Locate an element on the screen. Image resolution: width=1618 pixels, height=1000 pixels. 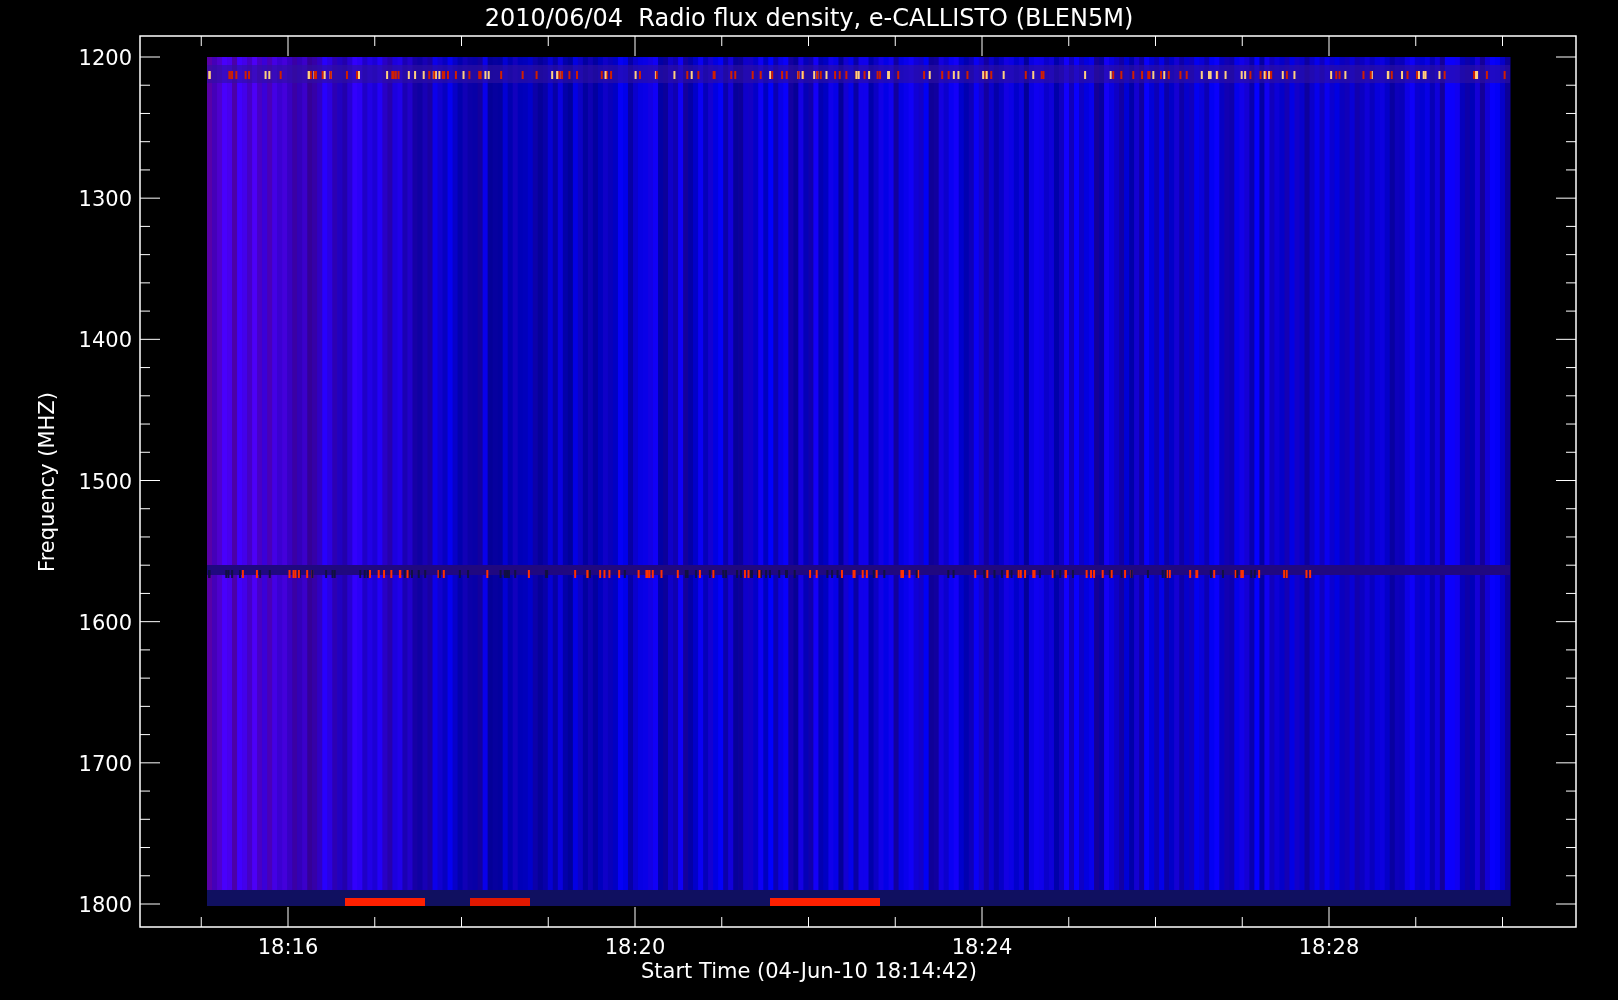
tick-label: 18:16 is located at coordinates (288, 947).